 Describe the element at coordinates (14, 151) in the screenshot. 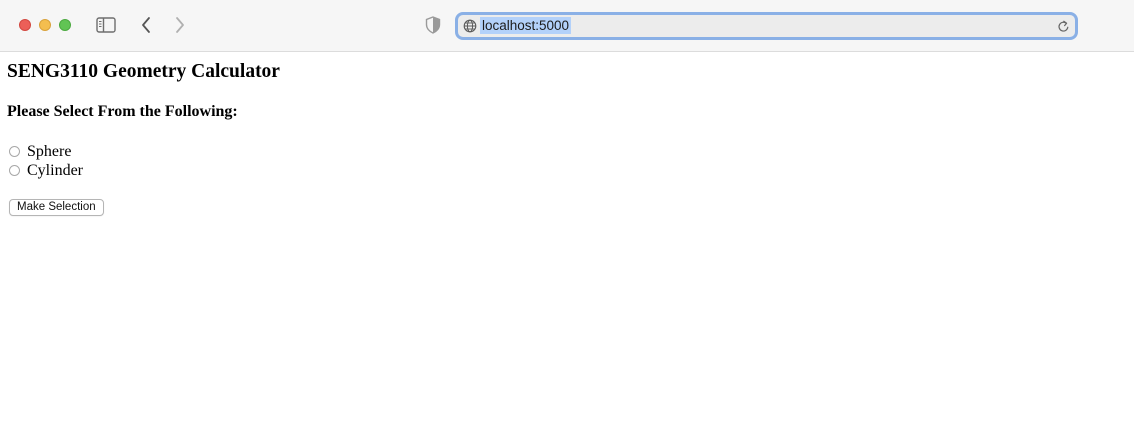

I see `sphere-radio` at that location.